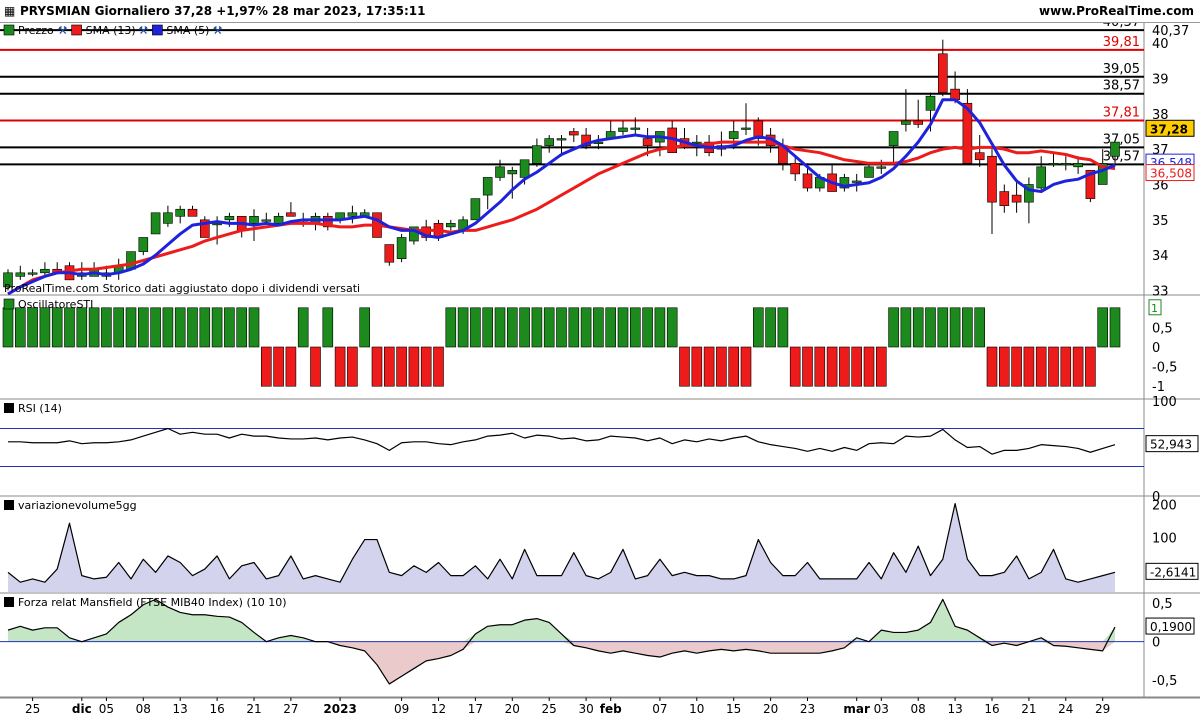 The width and height of the screenshot is (1200, 720). What do you see at coordinates (1116, 11) in the screenshot?
I see `site-link: www.ProRealTime.com` at bounding box center [1116, 11].